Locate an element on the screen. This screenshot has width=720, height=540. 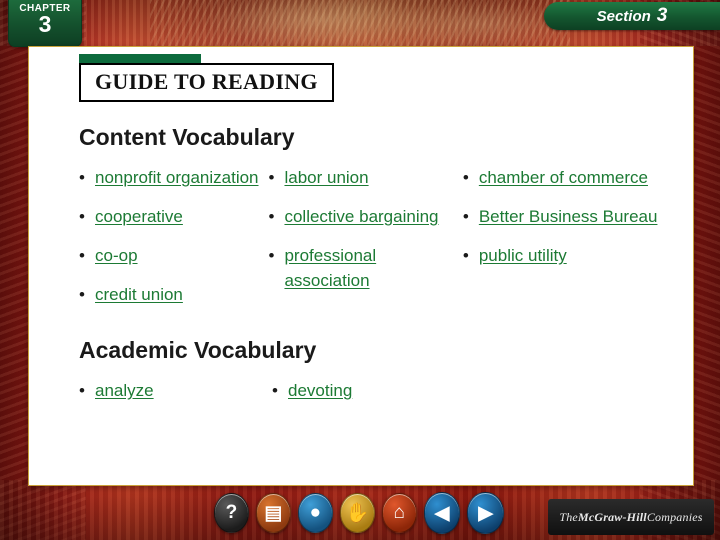
academic-vocabulary-column-2: • devoting is located at coordinates (371, 397).